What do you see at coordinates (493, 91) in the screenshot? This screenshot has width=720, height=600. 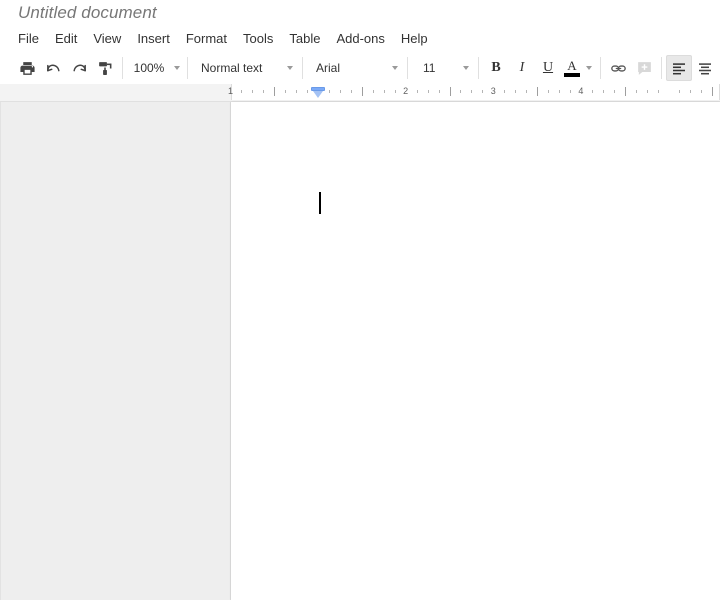 I see `ruler-number: 3` at bounding box center [493, 91].